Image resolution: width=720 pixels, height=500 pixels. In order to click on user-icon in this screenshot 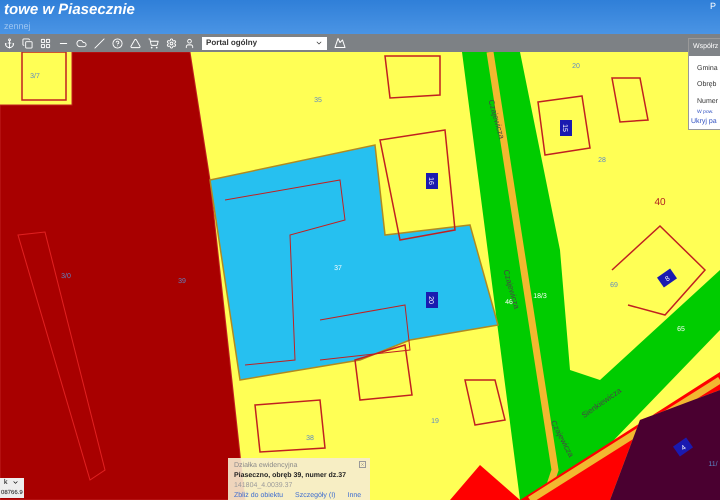, I will do `click(189, 43)`.